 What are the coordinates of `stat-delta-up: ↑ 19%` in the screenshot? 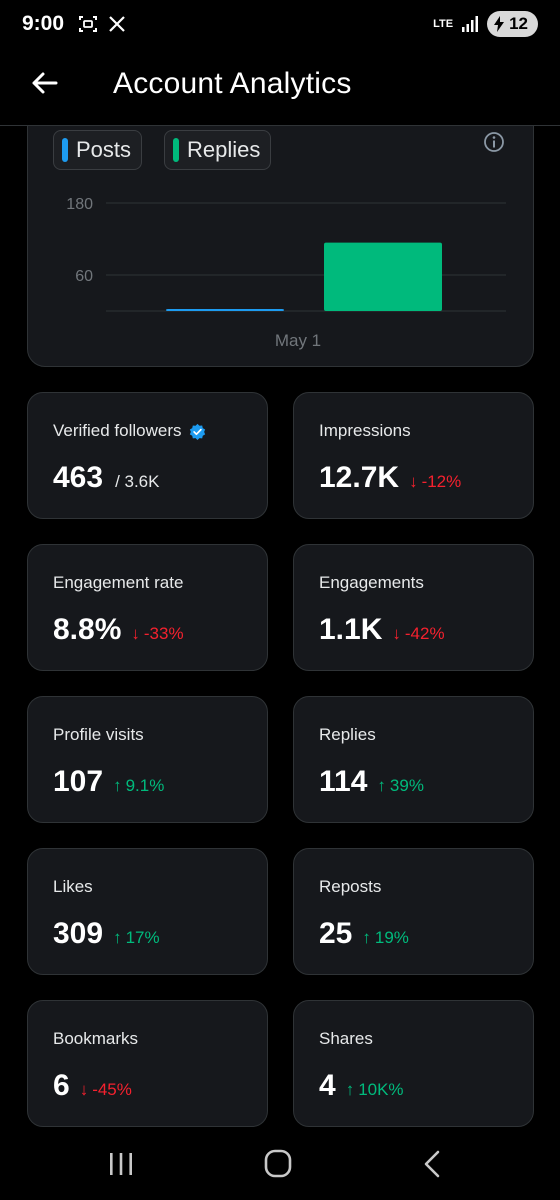 It's located at (385, 938).